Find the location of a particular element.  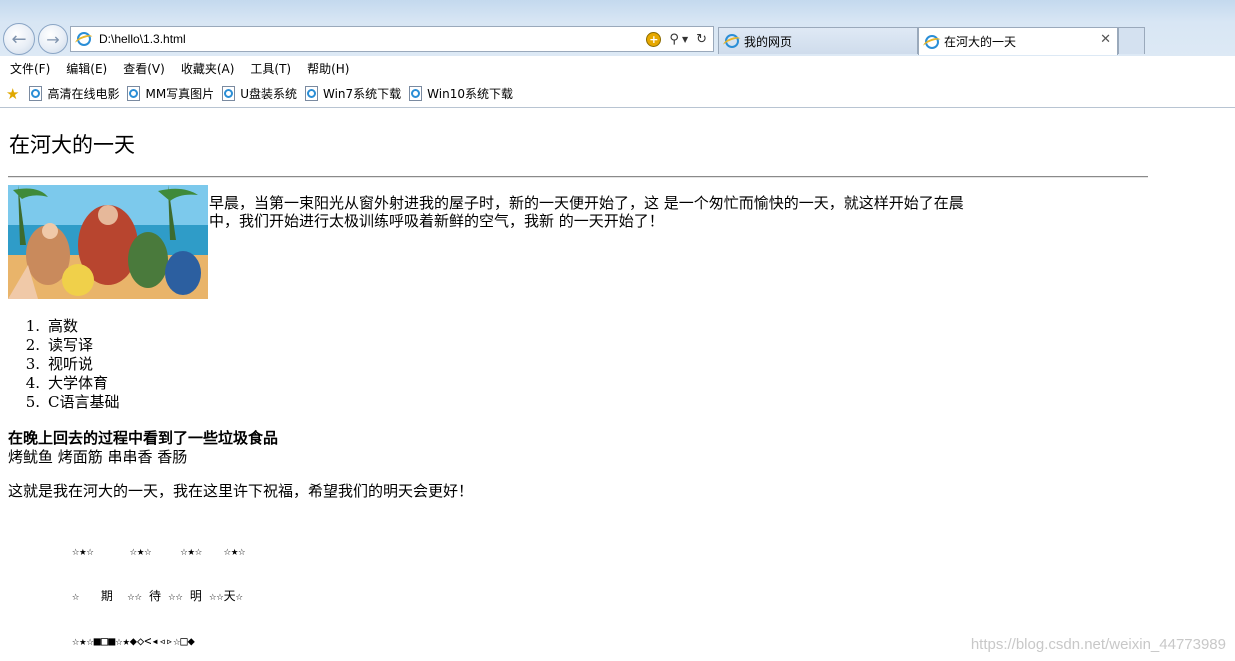

list-item: 1. 高数 is located at coordinates (63, 326).